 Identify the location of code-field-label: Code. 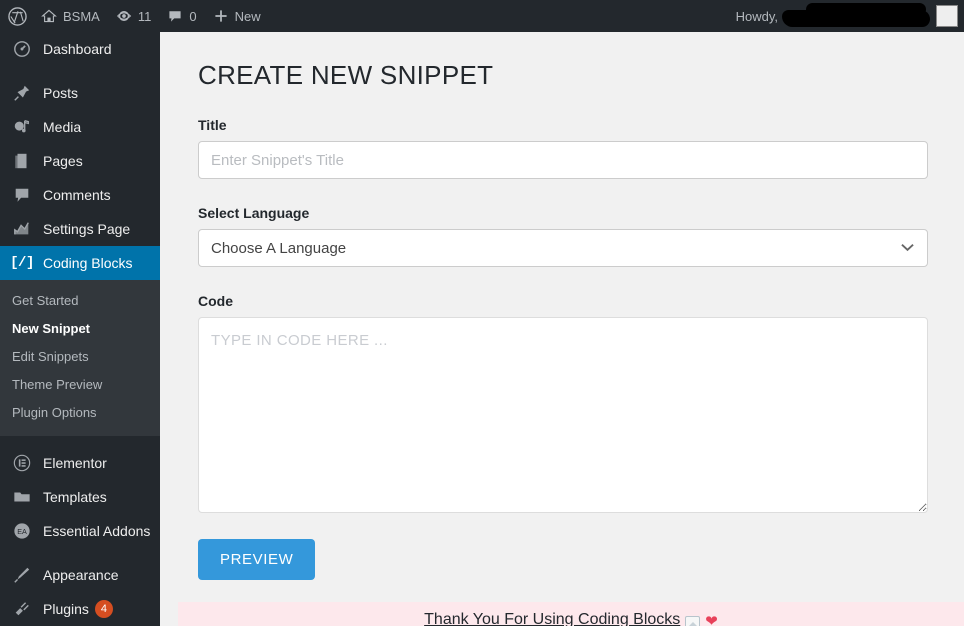
(215, 301).